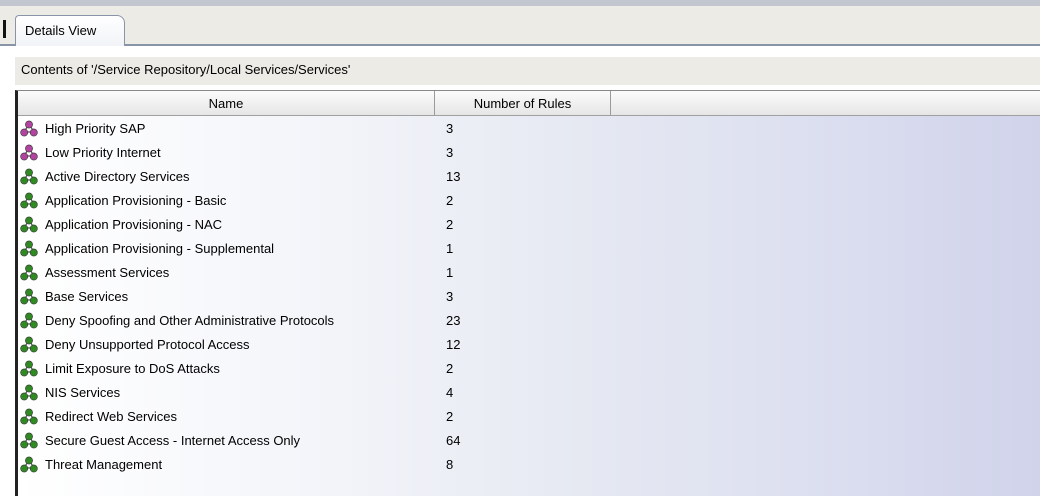 Image resolution: width=1040 pixels, height=496 pixels. Describe the element at coordinates (529, 368) in the screenshot. I see `table-row: Limit Exposure to DoS Attacks 2` at that location.